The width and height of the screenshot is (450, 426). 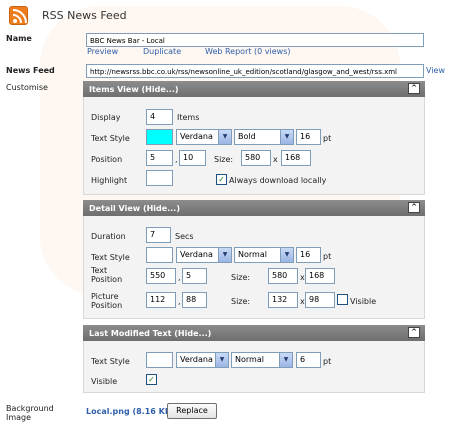 What do you see at coordinates (249, 359) in the screenshot?
I see `lm-weight-value: Normal` at bounding box center [249, 359].